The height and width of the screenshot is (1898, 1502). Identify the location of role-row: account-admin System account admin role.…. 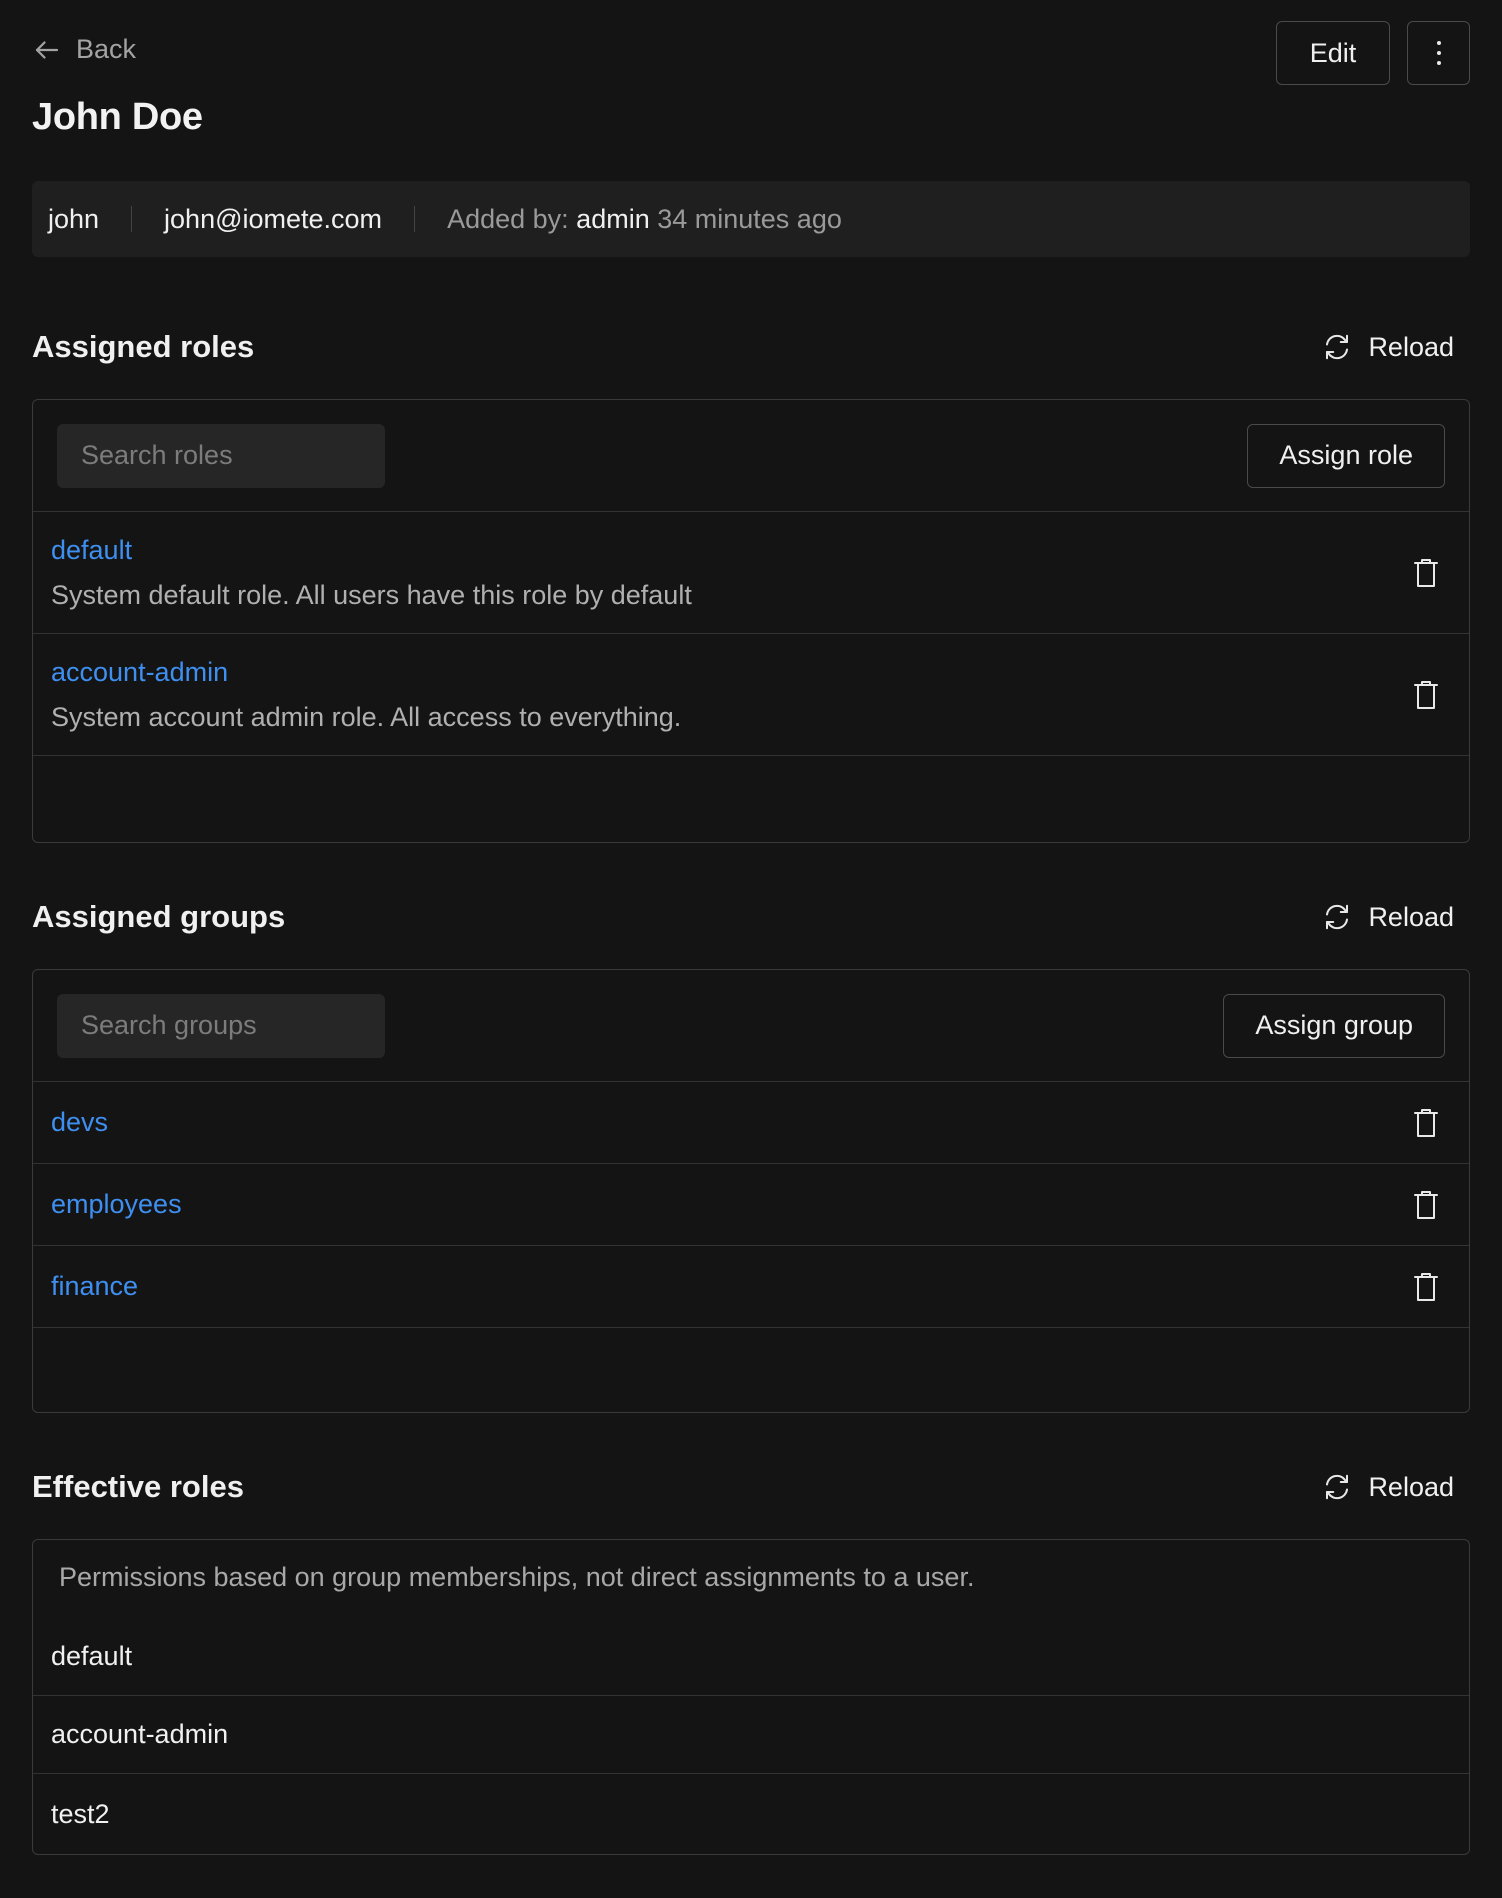
(751, 695).